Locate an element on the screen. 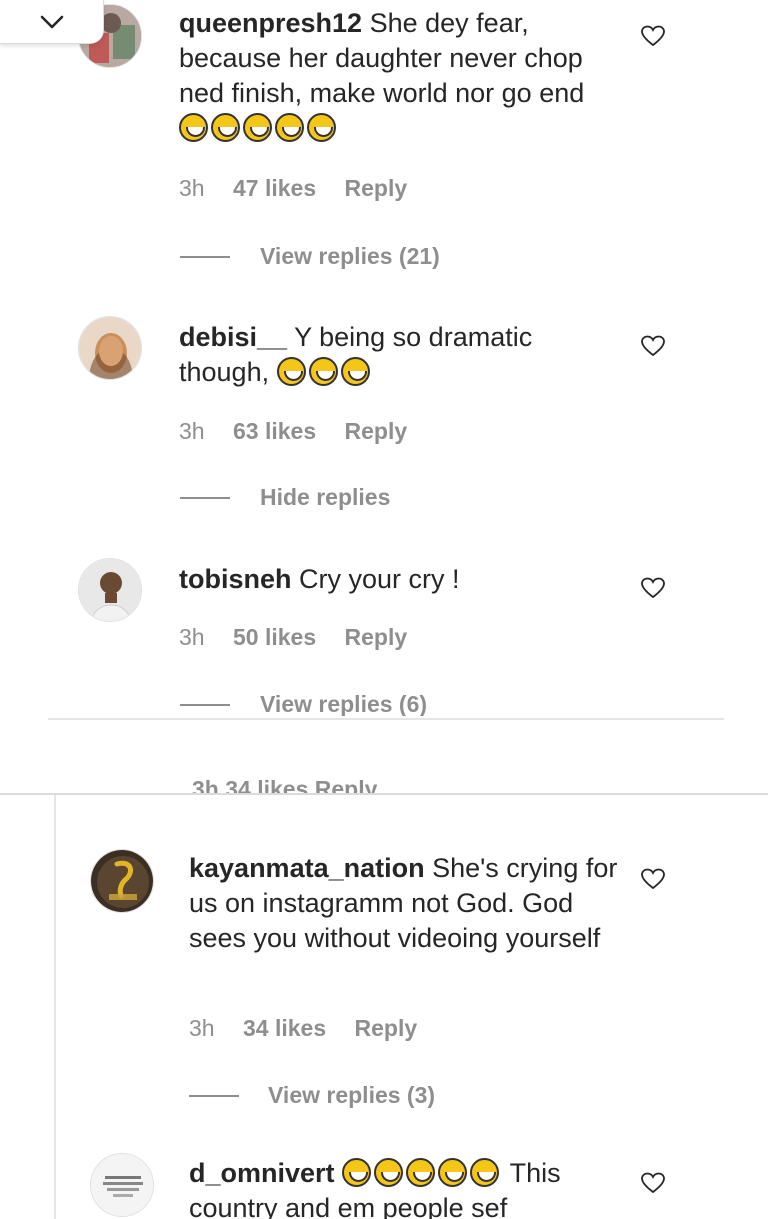 This screenshot has height=1219, width=768. comment-username: debisi__ is located at coordinates (233, 337).